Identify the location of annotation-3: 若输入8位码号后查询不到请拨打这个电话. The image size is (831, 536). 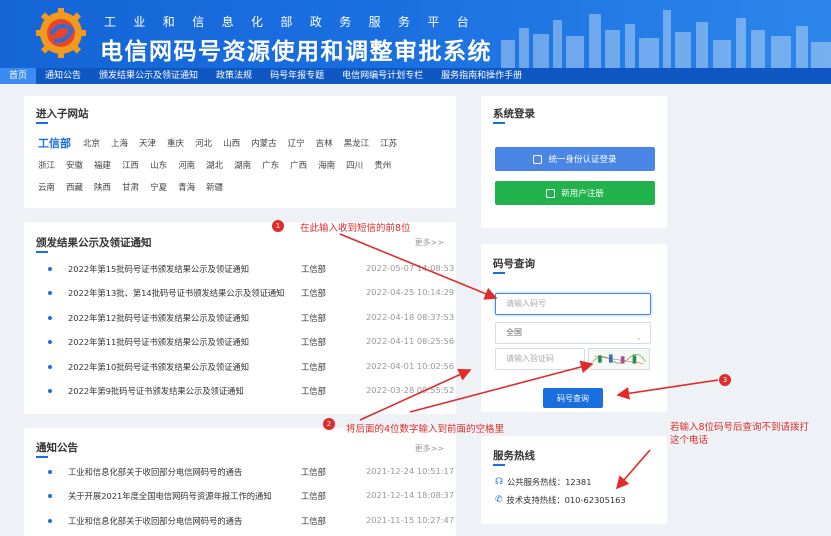
(740, 434).